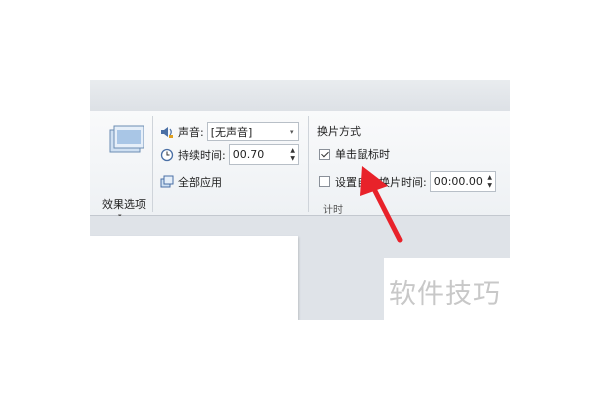 This screenshot has width=600, height=400. What do you see at coordinates (291, 131) in the screenshot?
I see `chevron-down-icon: ▾` at bounding box center [291, 131].